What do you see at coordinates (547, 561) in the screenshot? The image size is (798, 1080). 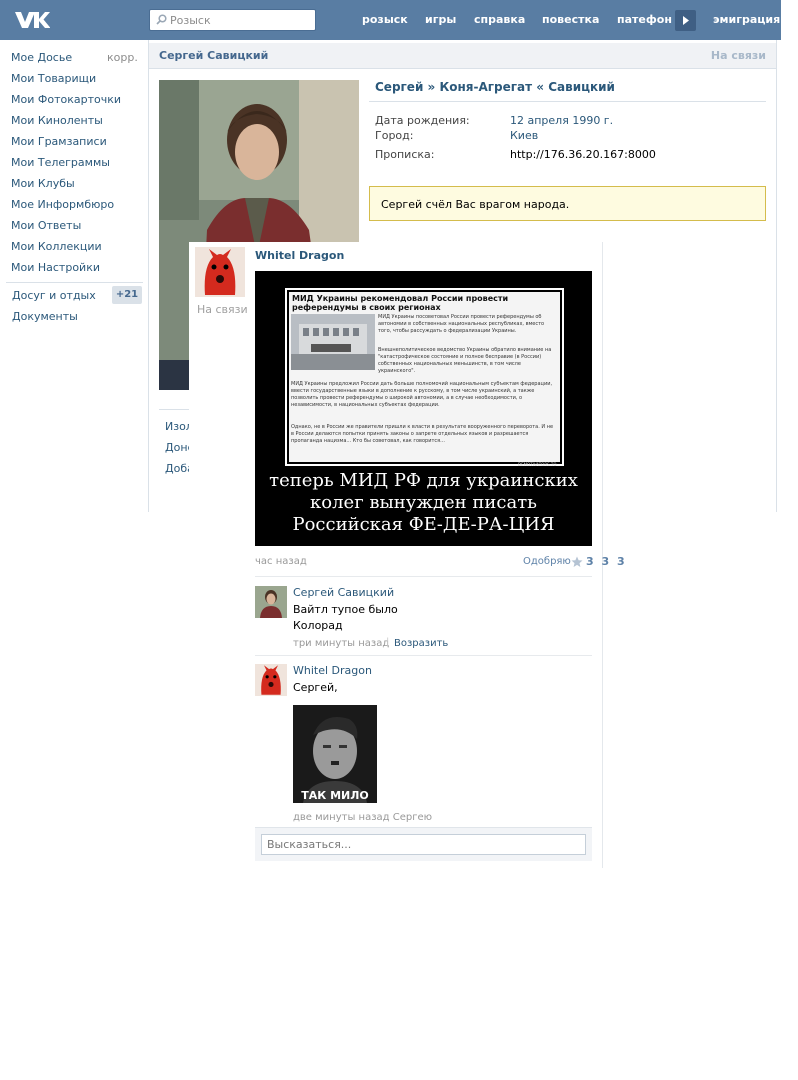 I see `like-button: Одобряю` at bounding box center [547, 561].